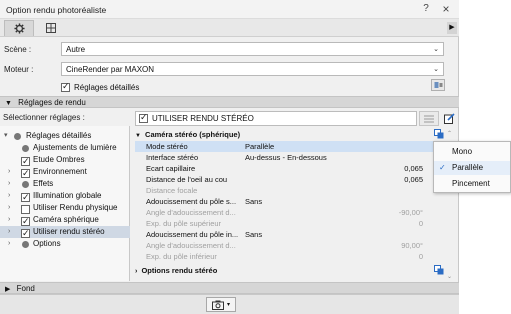  I want to click on property-value: Sans, so click(254, 234).